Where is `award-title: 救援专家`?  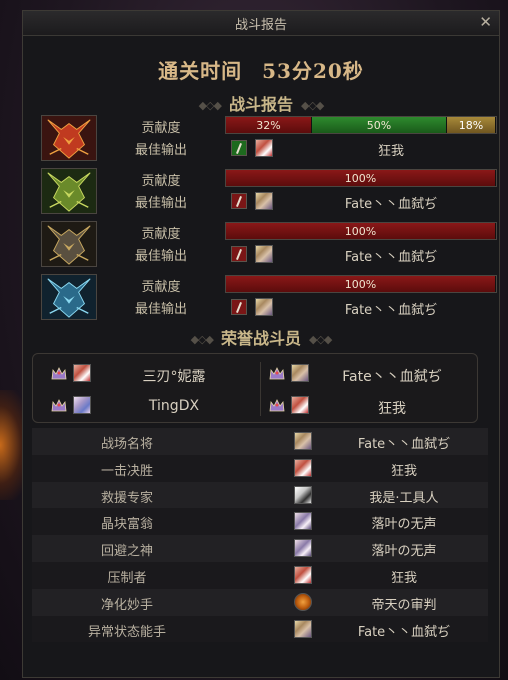
award-title: 救援专家 is located at coordinates (126, 498).